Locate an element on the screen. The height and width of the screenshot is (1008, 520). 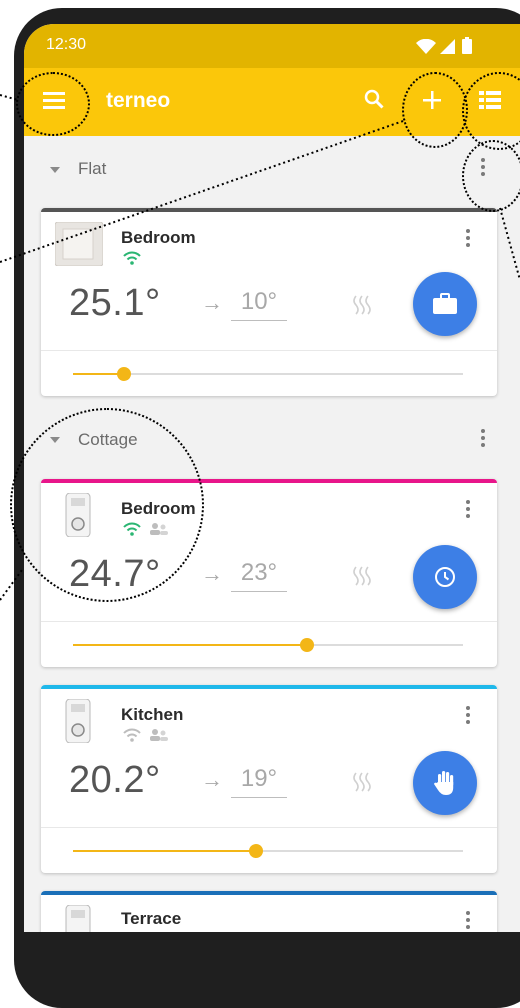
app-title: terneo is located at coordinates (138, 100).